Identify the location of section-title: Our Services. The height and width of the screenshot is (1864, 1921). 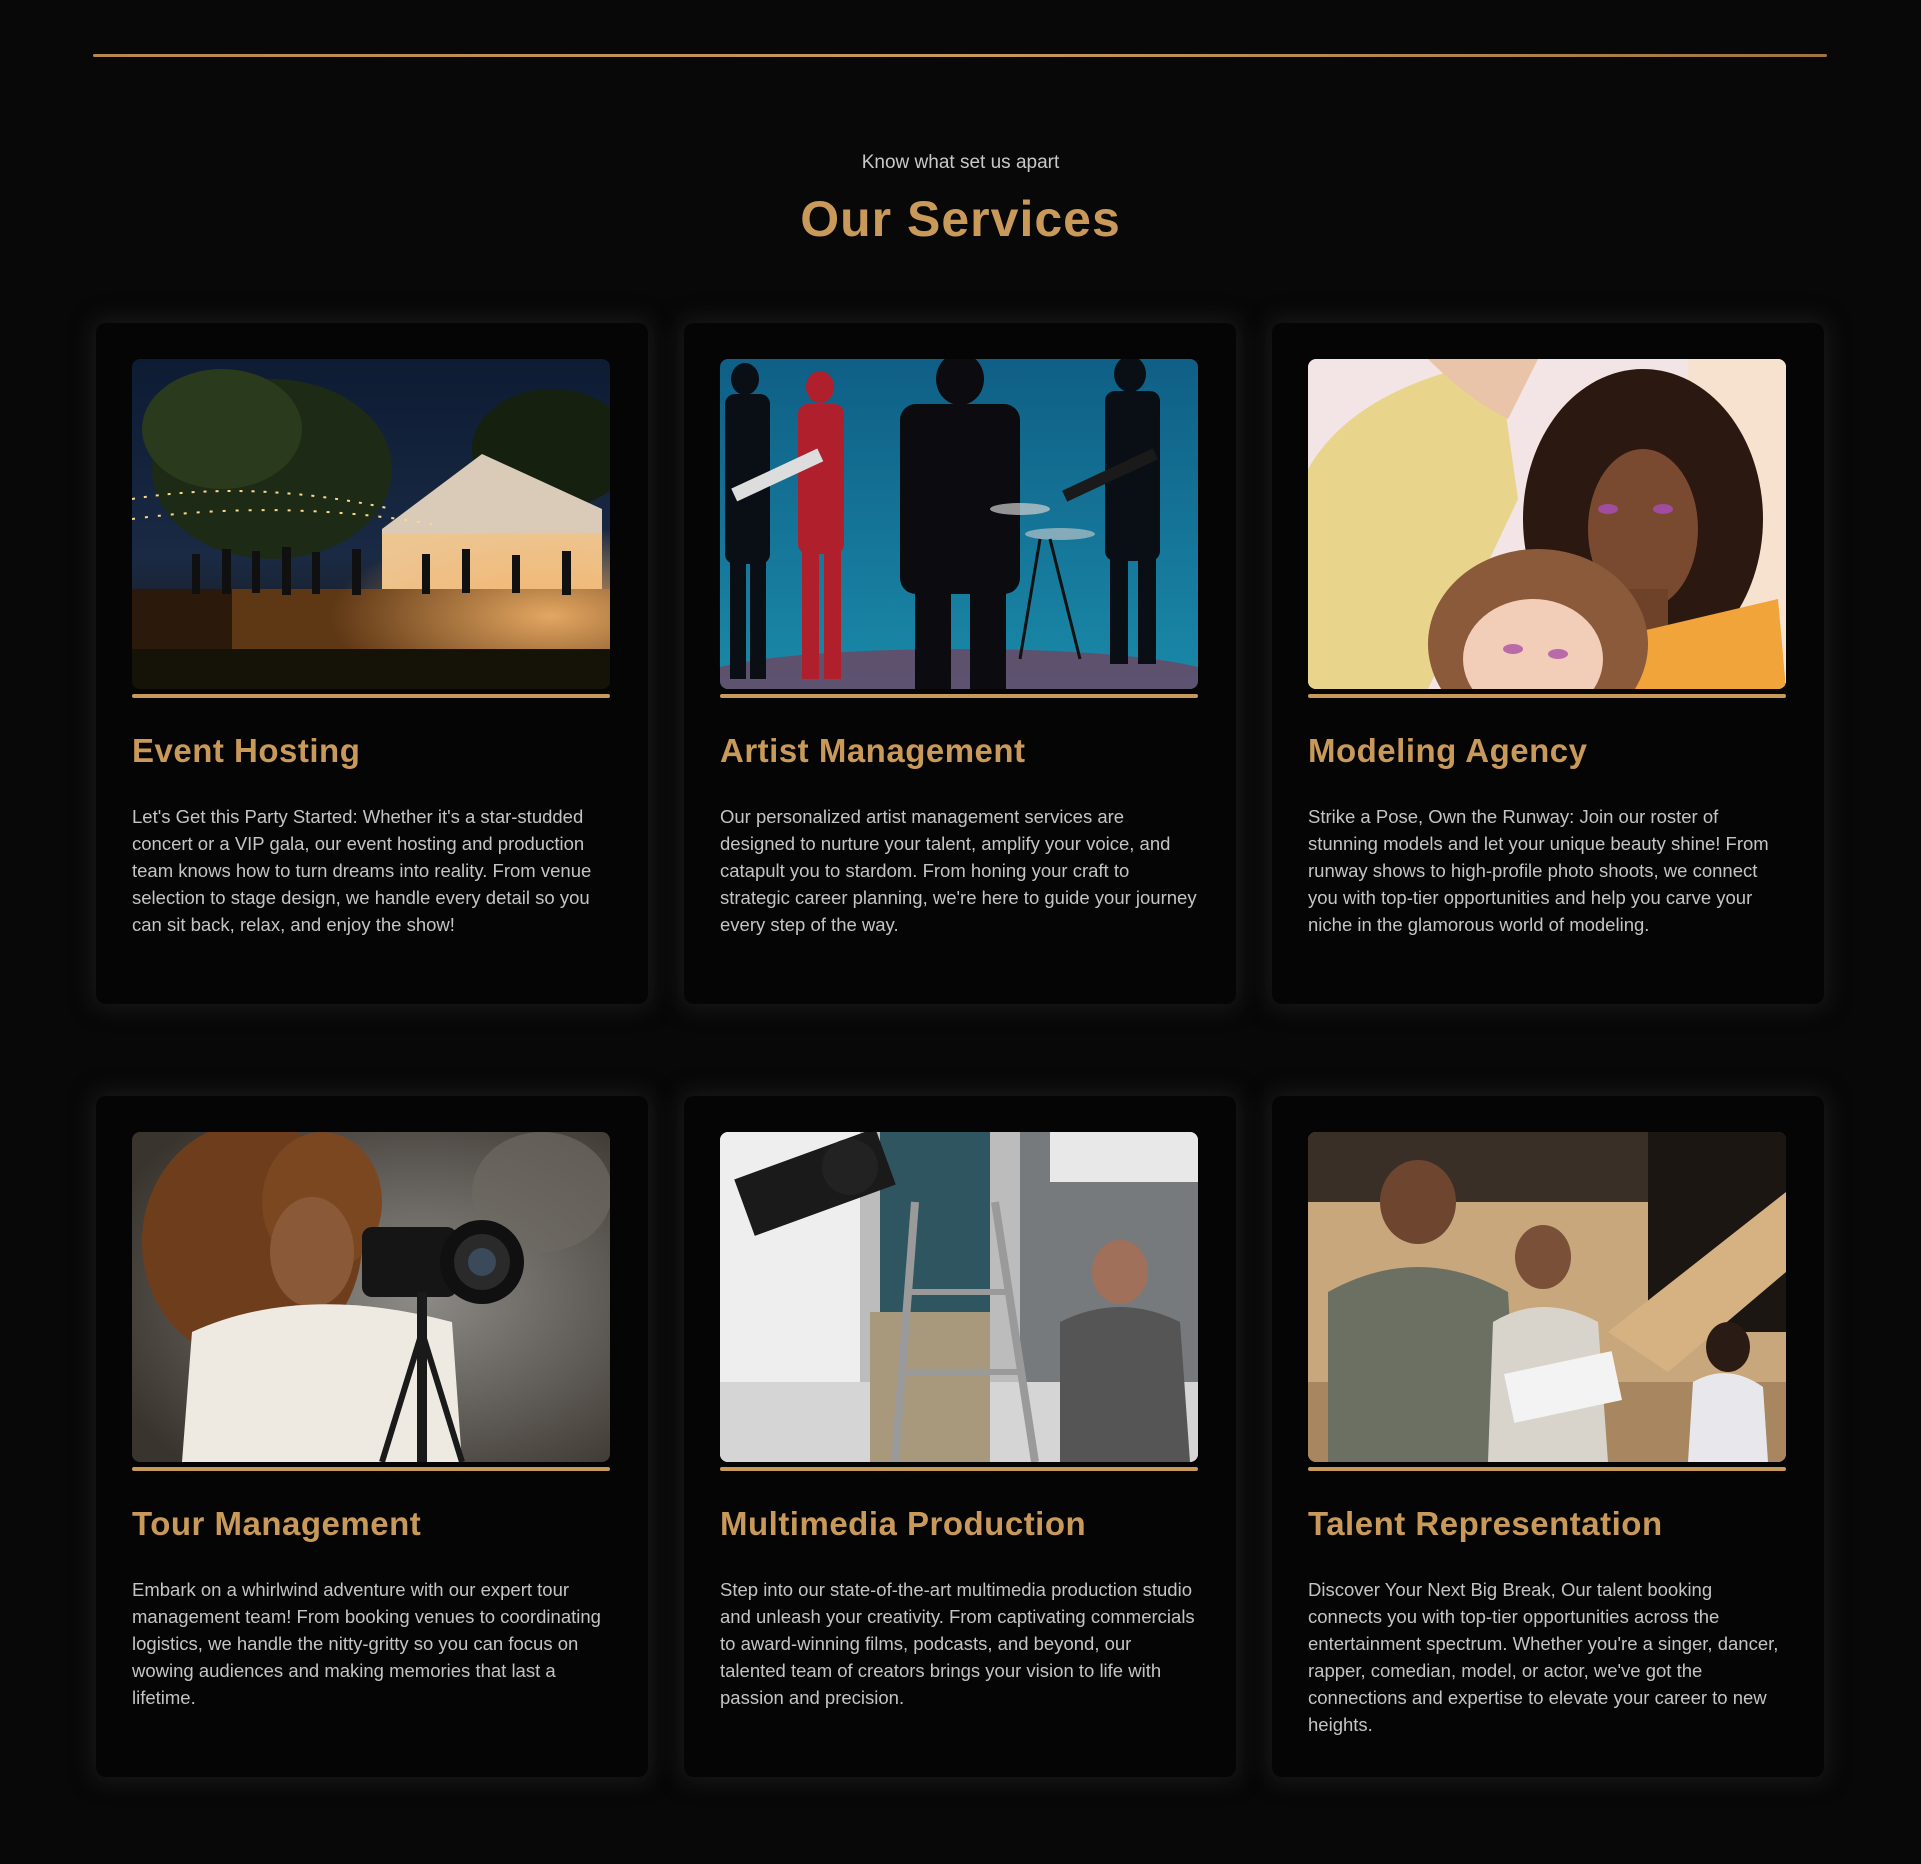
(960, 219).